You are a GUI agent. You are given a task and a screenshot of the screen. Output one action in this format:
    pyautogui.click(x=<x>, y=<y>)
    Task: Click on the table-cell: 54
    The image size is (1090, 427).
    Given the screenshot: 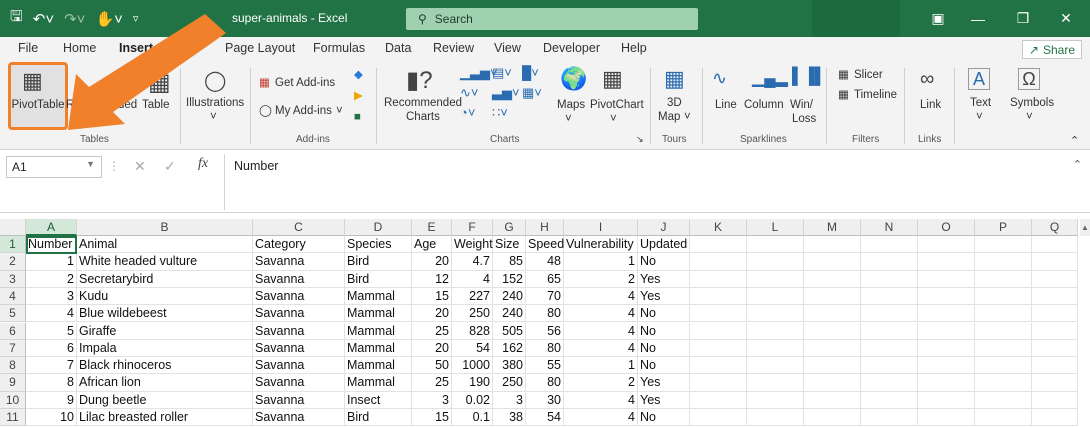 What is the action you would take?
    pyautogui.click(x=545, y=418)
    